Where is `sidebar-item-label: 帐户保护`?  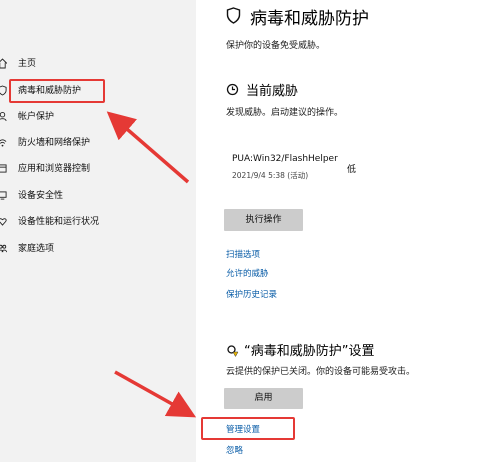
sidebar-item-label: 帐户保护 is located at coordinates (36, 117).